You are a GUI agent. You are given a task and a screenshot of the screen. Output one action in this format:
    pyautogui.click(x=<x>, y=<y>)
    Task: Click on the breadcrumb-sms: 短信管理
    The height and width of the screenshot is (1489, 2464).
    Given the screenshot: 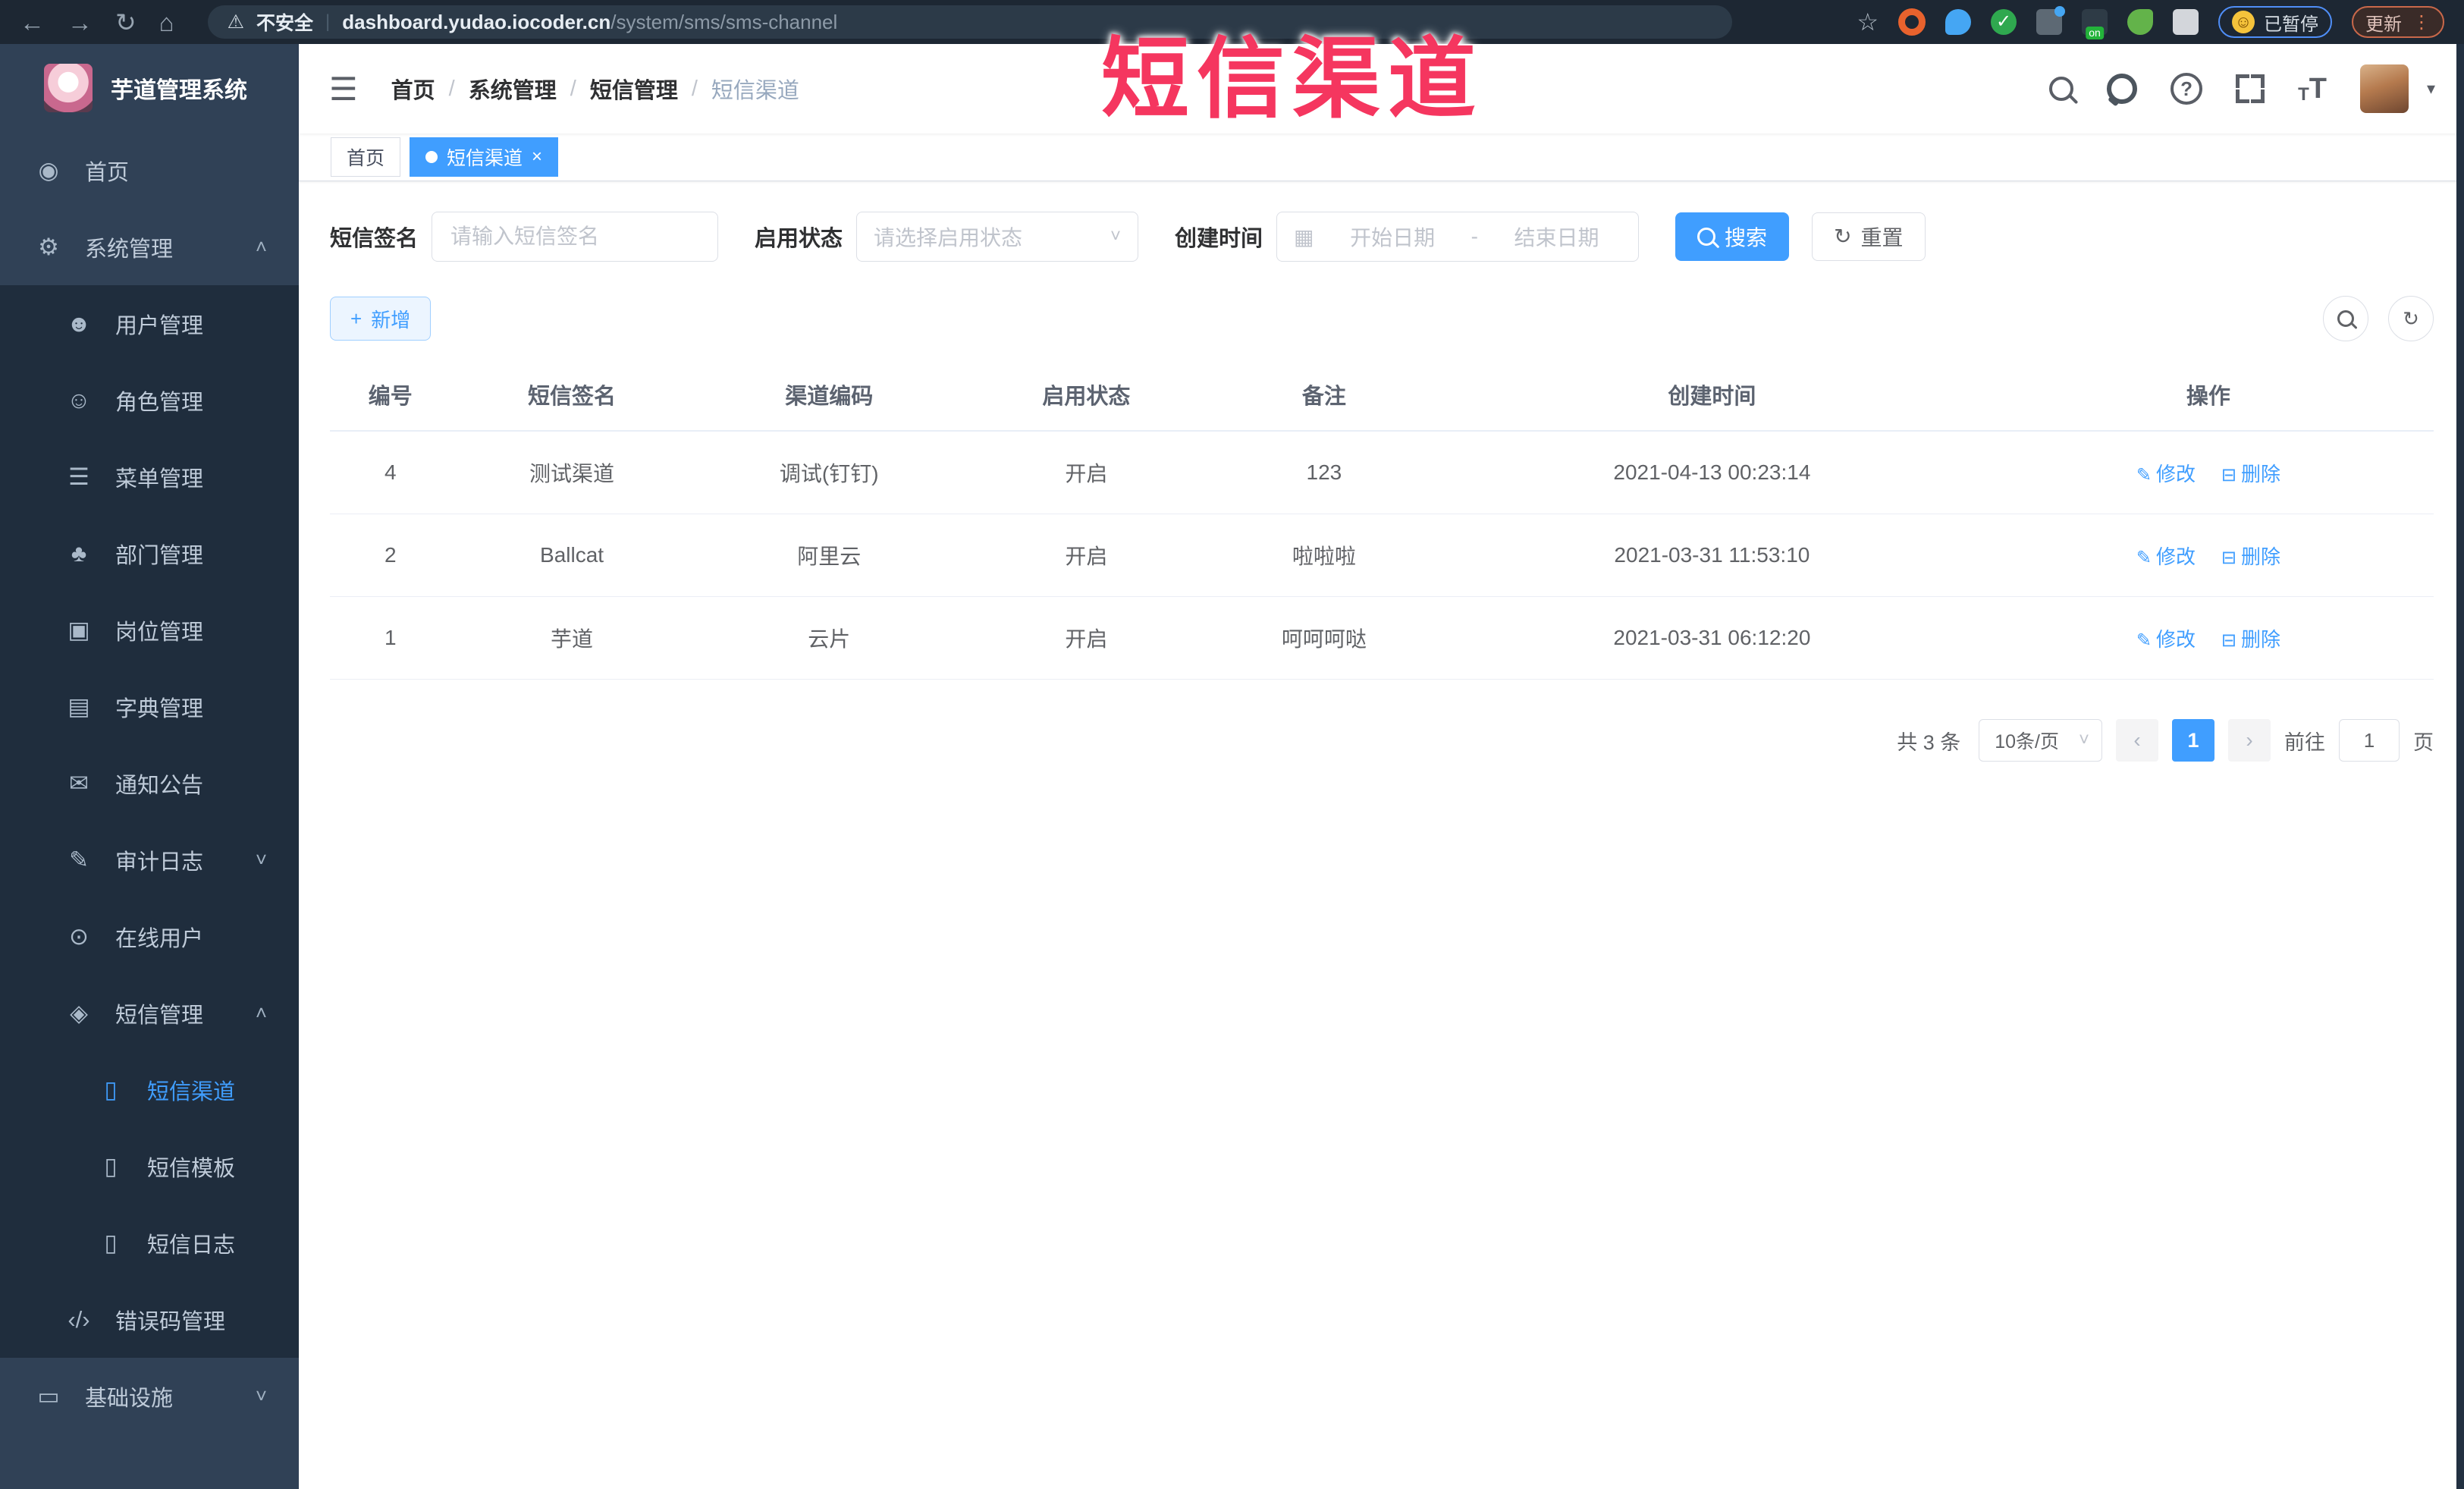 What is the action you would take?
    pyautogui.click(x=634, y=89)
    